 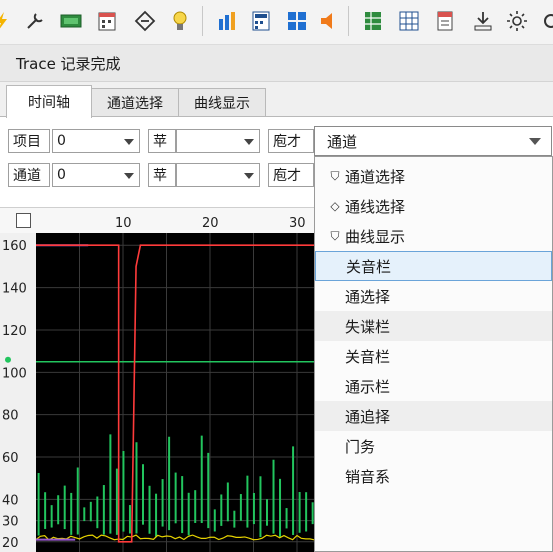 What do you see at coordinates (368, 476) in the screenshot?
I see `dropdown-item-label: 销音系` at bounding box center [368, 476].